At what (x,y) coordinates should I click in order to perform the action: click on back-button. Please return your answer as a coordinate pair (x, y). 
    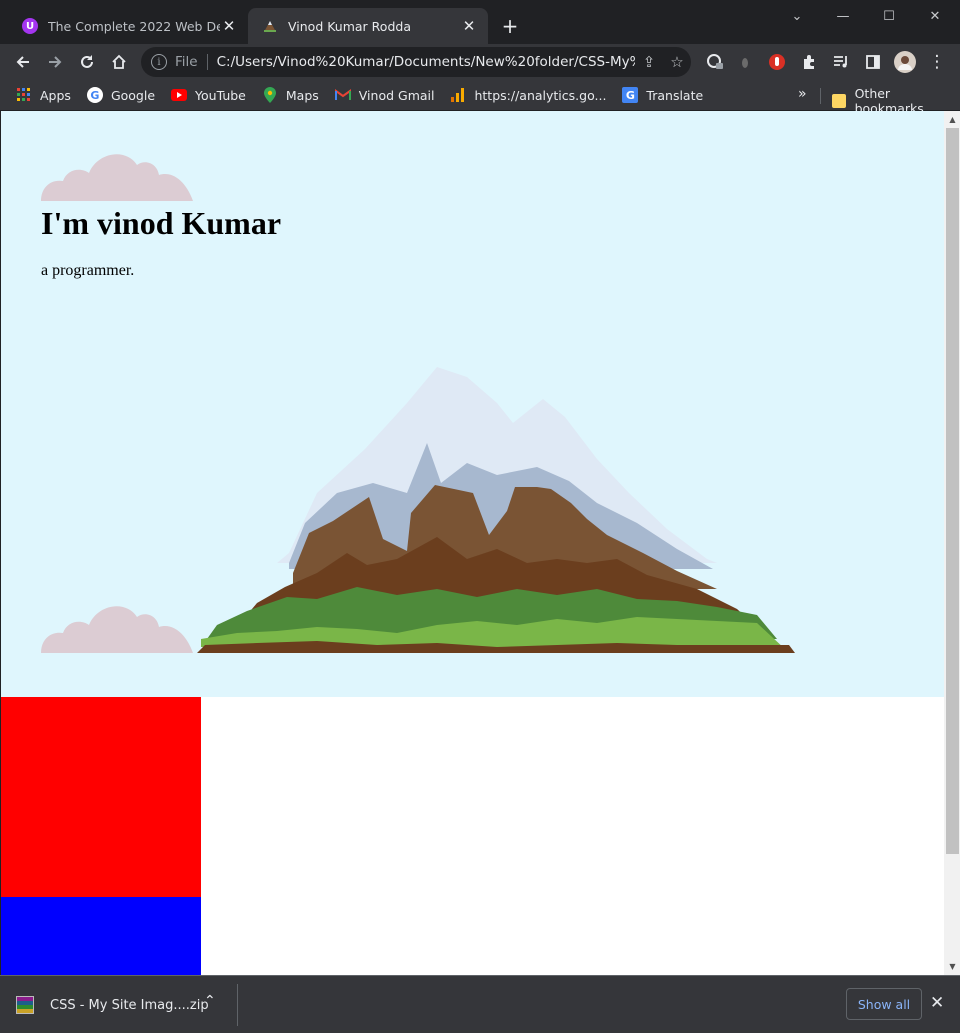
    Looking at the image, I should click on (23, 62).